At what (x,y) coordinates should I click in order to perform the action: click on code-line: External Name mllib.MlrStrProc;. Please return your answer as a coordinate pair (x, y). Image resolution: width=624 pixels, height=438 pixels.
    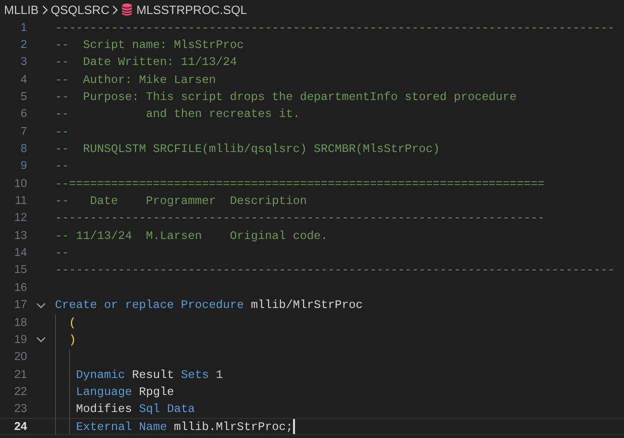
    Looking at the image, I should click on (184, 427).